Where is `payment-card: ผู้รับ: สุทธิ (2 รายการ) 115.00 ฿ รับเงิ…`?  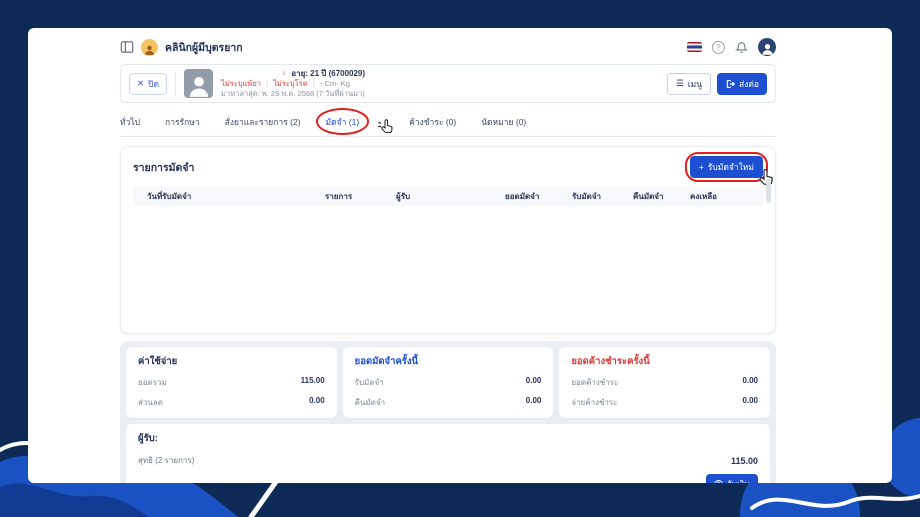
payment-card: ผู้รับ: สุทธิ (2 รายการ) 115.00 ฿ รับเงิ… is located at coordinates (448, 453).